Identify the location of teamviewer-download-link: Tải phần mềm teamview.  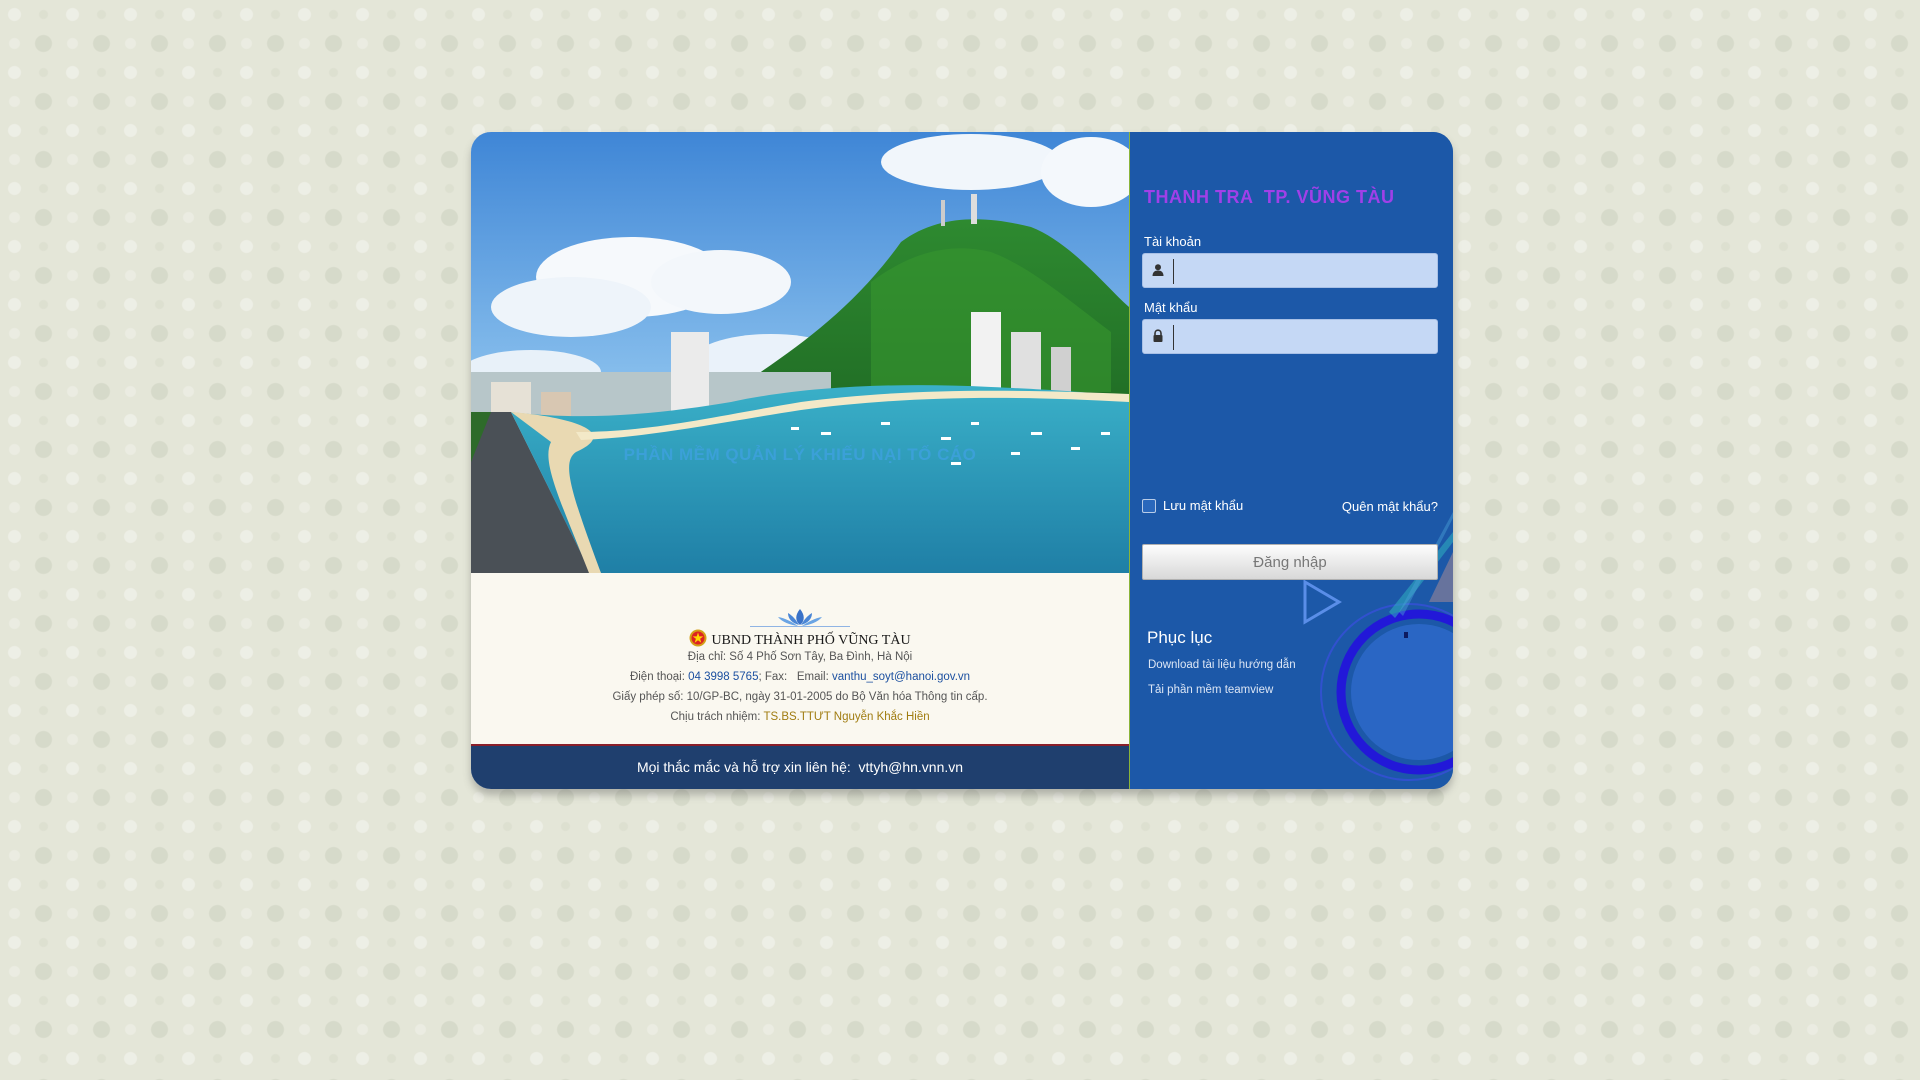
(1210, 690).